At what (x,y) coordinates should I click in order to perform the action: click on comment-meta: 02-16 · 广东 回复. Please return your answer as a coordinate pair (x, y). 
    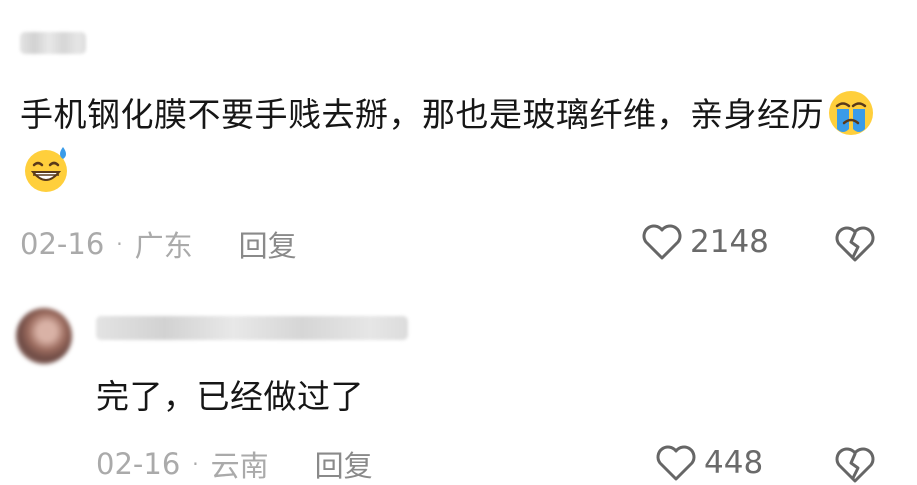
    Looking at the image, I should click on (158, 244).